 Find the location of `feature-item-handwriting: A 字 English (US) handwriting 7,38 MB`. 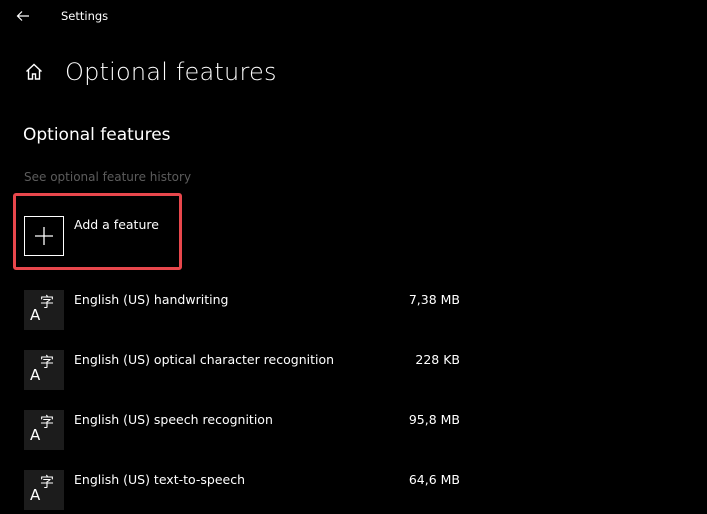

feature-item-handwriting: A 字 English (US) handwriting 7,38 MB is located at coordinates (244, 312).